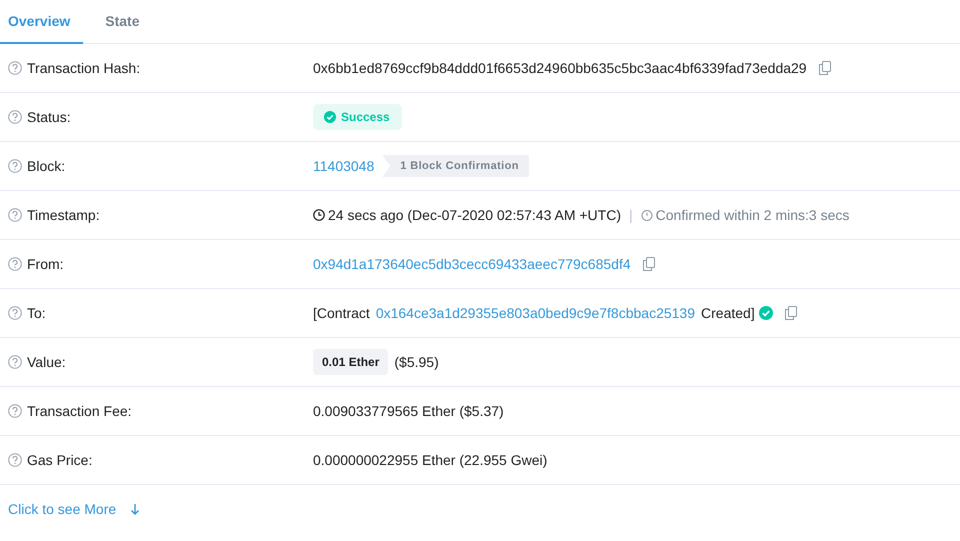 The height and width of the screenshot is (541, 960). I want to click on status-text: Success, so click(365, 117).